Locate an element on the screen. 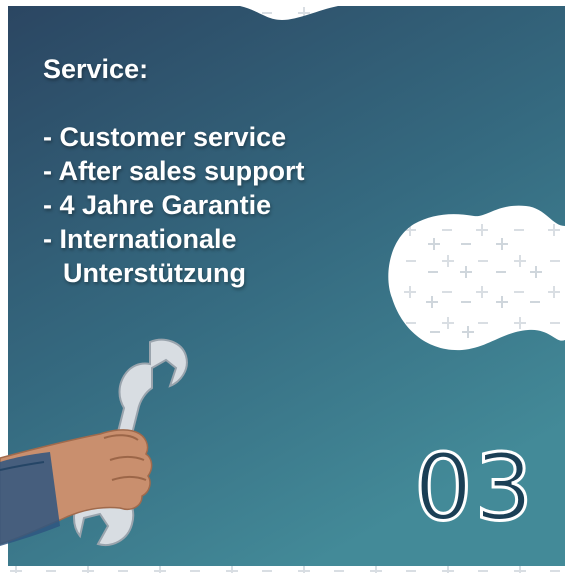  bullet-after-sales-support: - After sales support is located at coordinates (174, 171).